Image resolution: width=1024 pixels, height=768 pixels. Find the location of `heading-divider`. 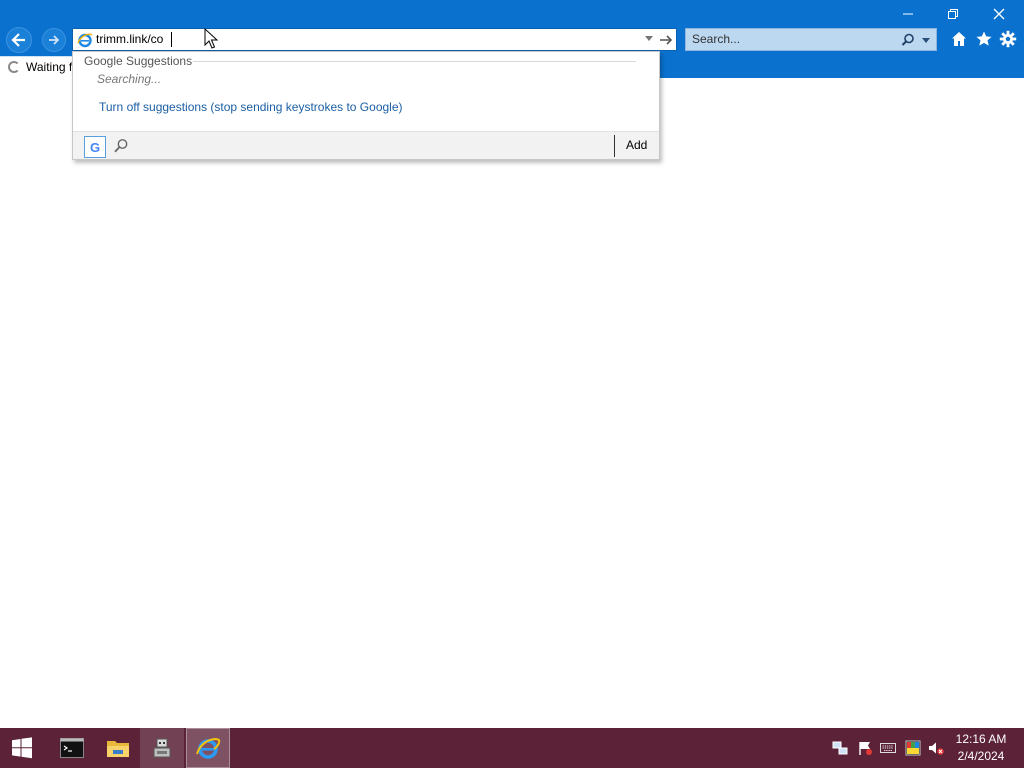

heading-divider is located at coordinates (414, 61).